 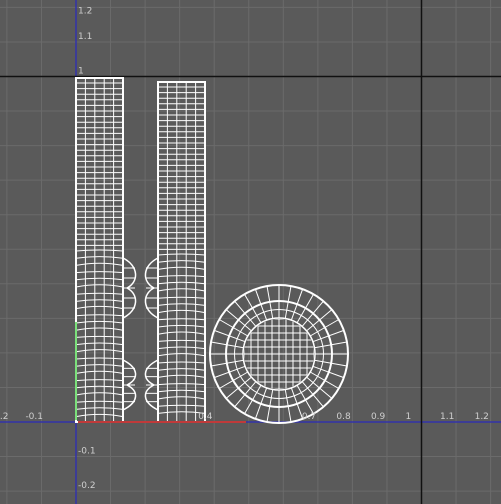 What do you see at coordinates (85, 11) in the screenshot?
I see `v-tick-label: 1.2` at bounding box center [85, 11].